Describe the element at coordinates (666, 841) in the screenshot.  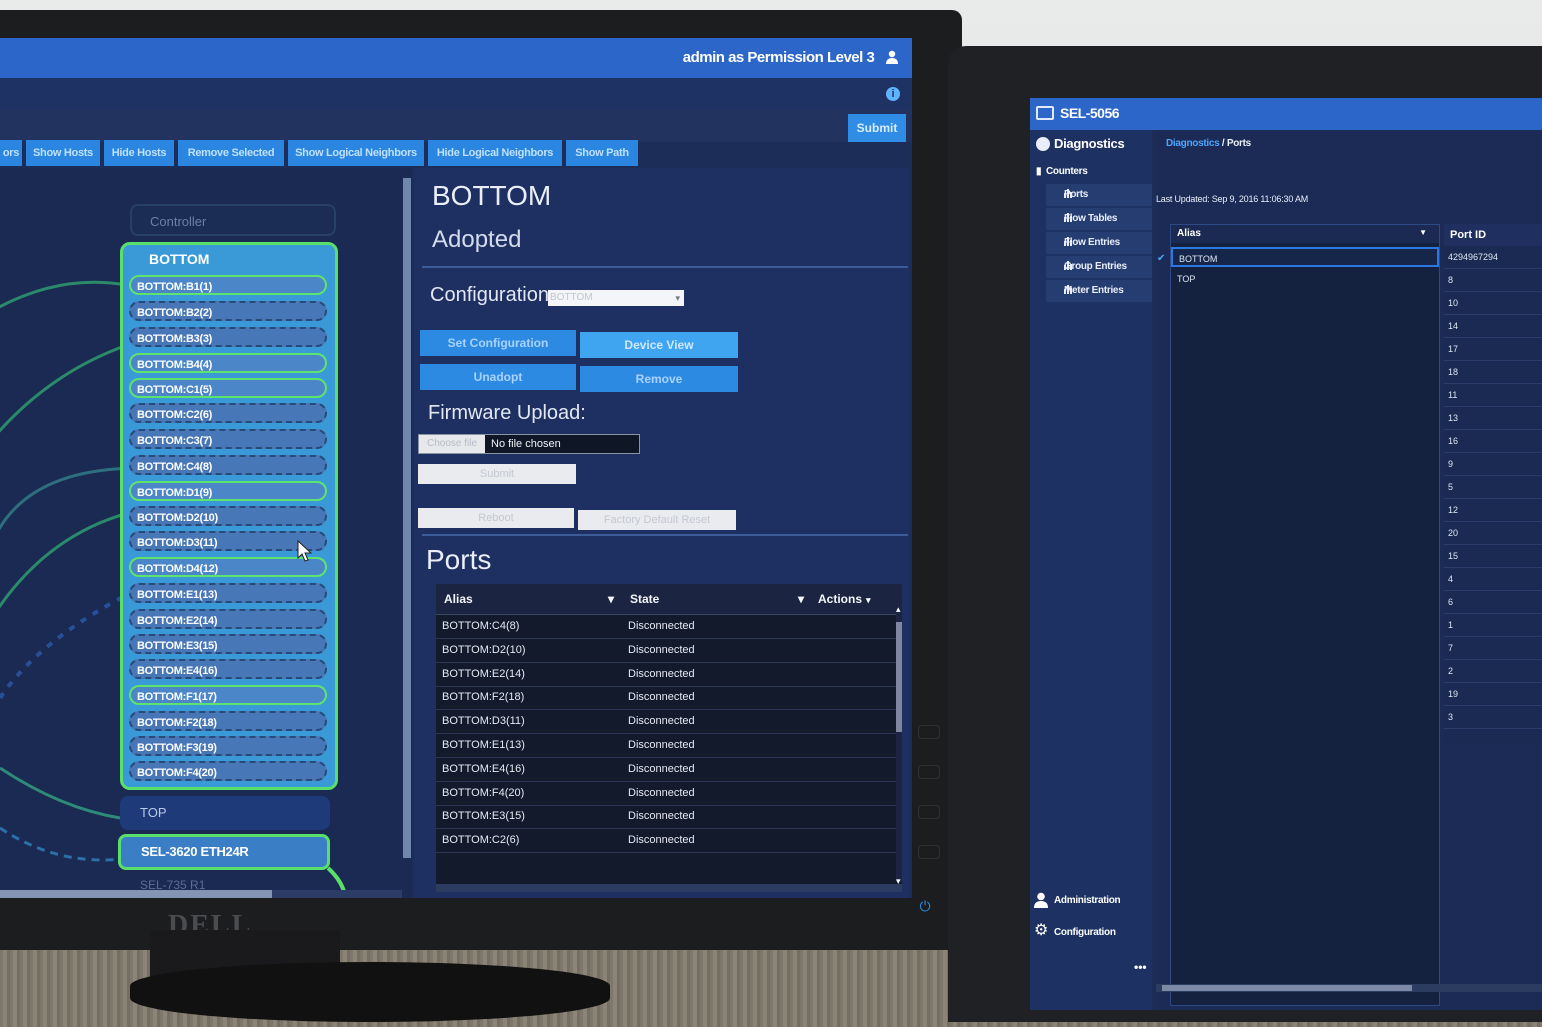
I see `table-row: BOTTOM:C2(6) Disconnected` at that location.